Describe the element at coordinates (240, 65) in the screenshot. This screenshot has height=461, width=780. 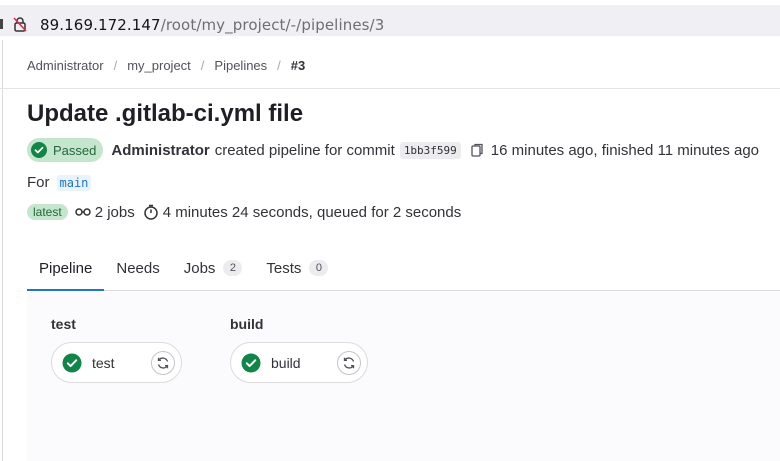
I see `breadcrumb-pipelines: Pipelines` at that location.